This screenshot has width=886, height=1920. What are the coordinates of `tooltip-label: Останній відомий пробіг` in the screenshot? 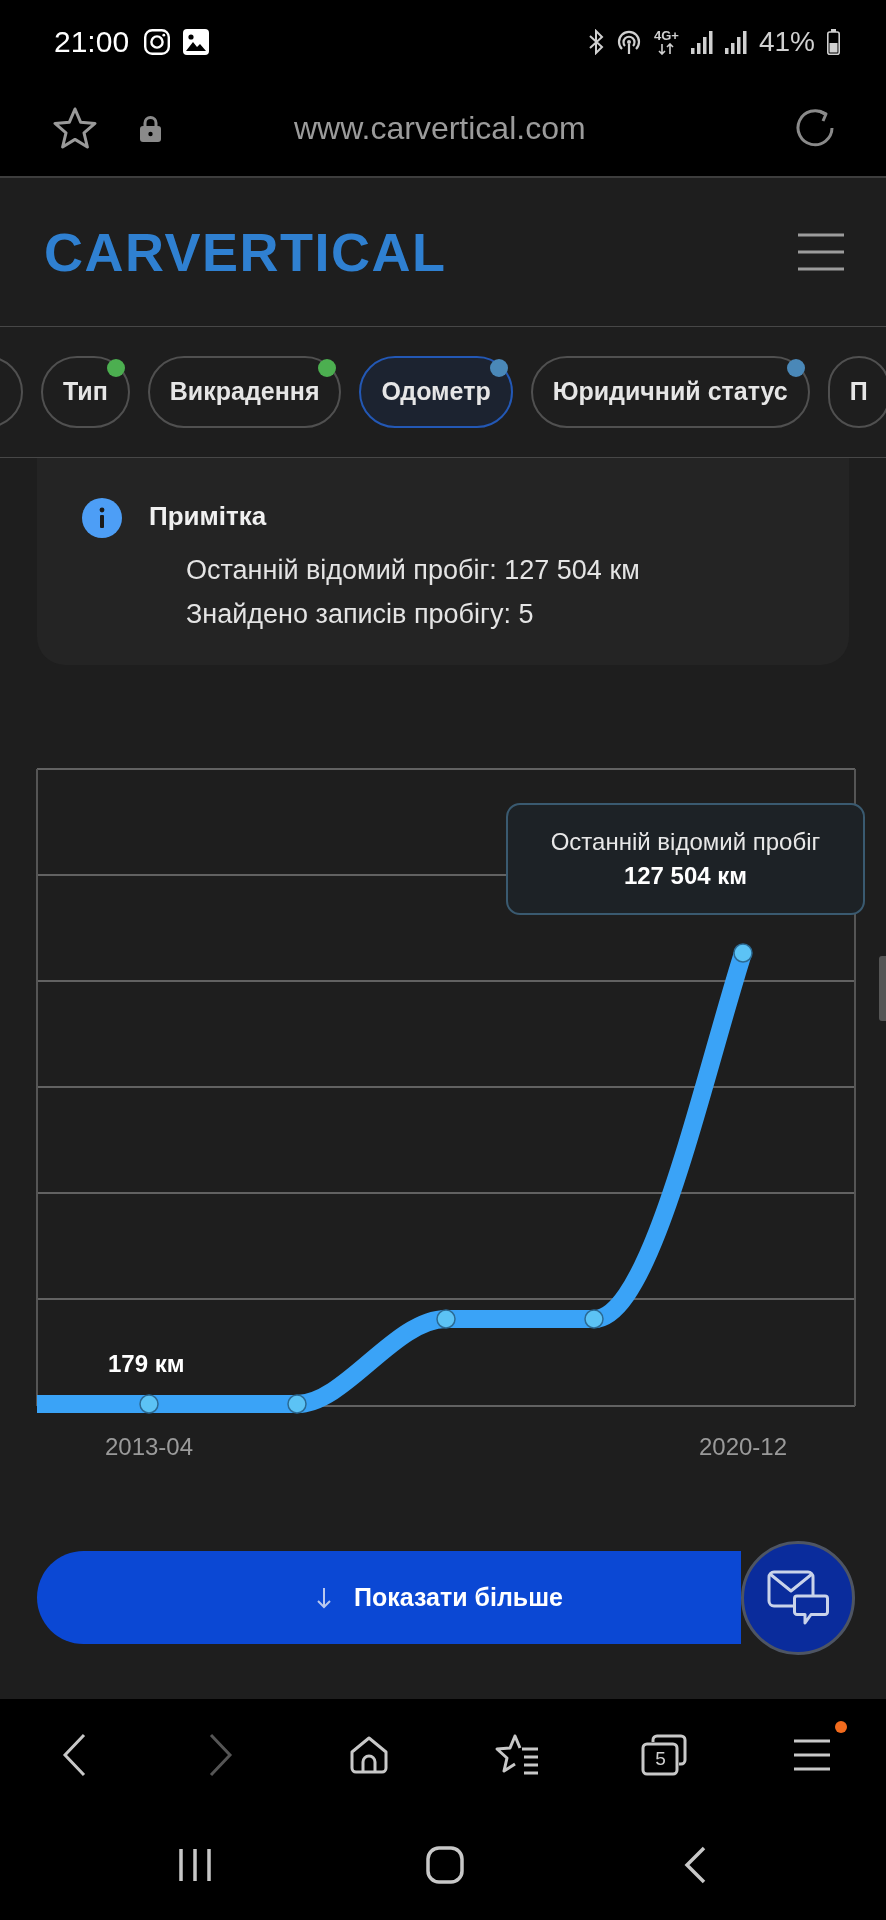 It's located at (685, 842).